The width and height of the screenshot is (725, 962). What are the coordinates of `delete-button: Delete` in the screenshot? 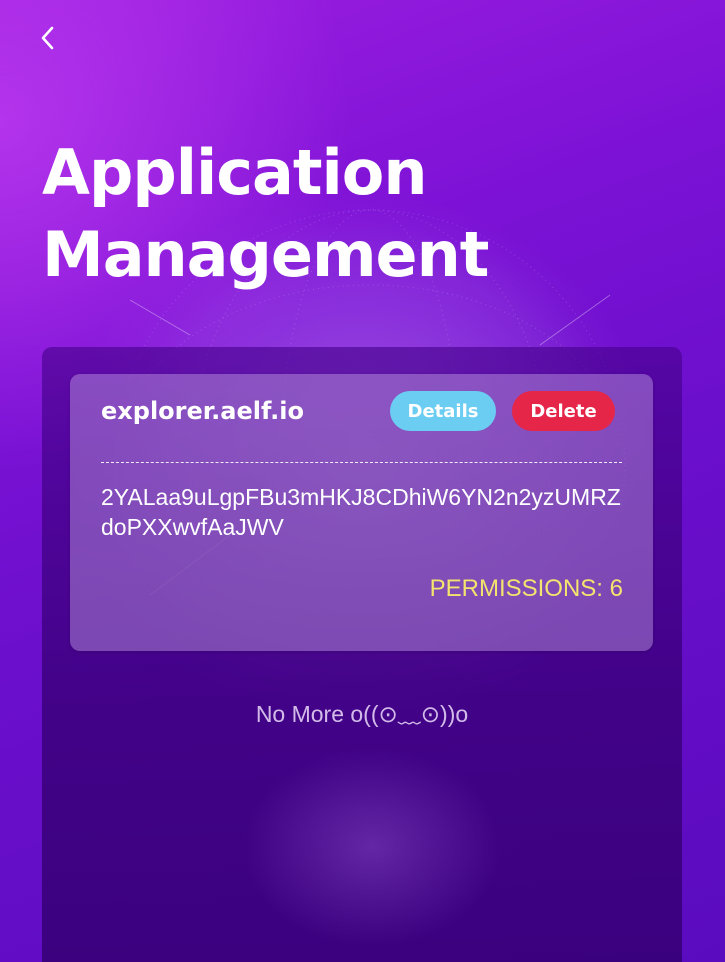 It's located at (563, 411).